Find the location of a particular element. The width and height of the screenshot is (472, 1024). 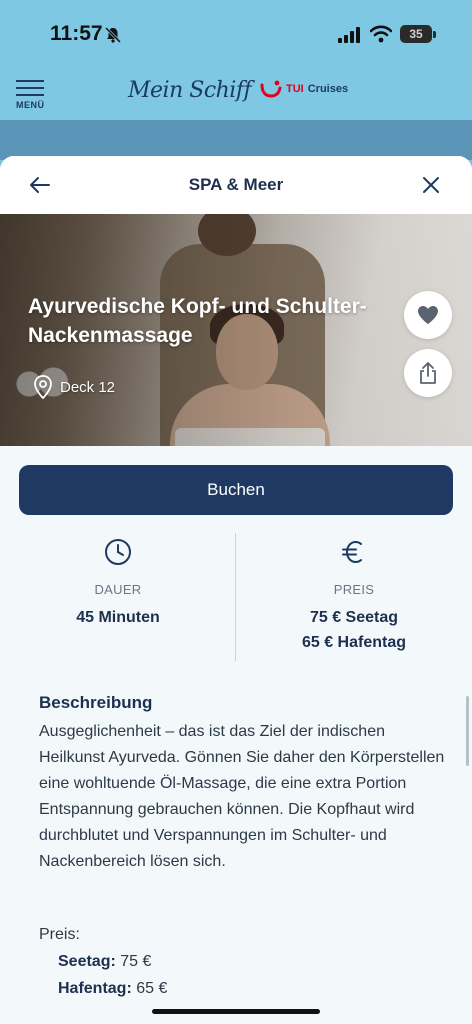

book-button: Buchen is located at coordinates (236, 490).